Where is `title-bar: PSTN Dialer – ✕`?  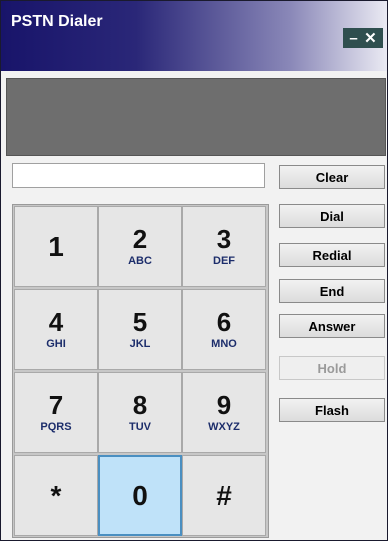 title-bar: PSTN Dialer – ✕ is located at coordinates (194, 36).